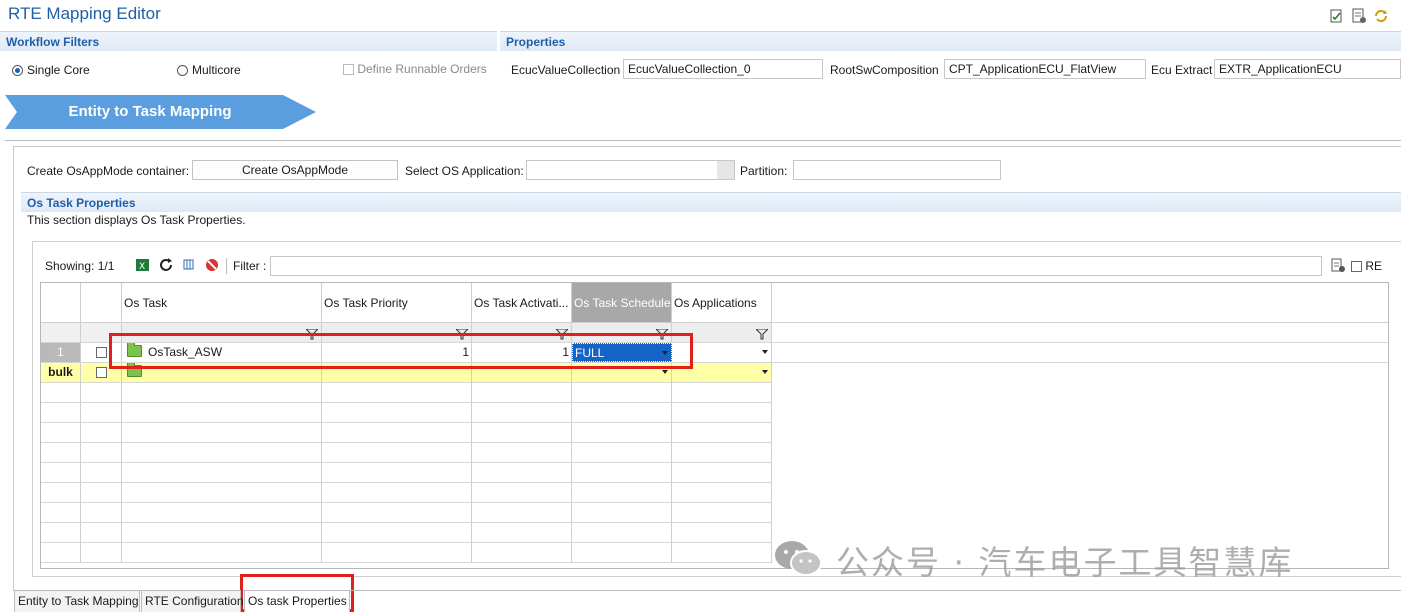  I want to click on re-checkbox: RE, so click(1366, 266).